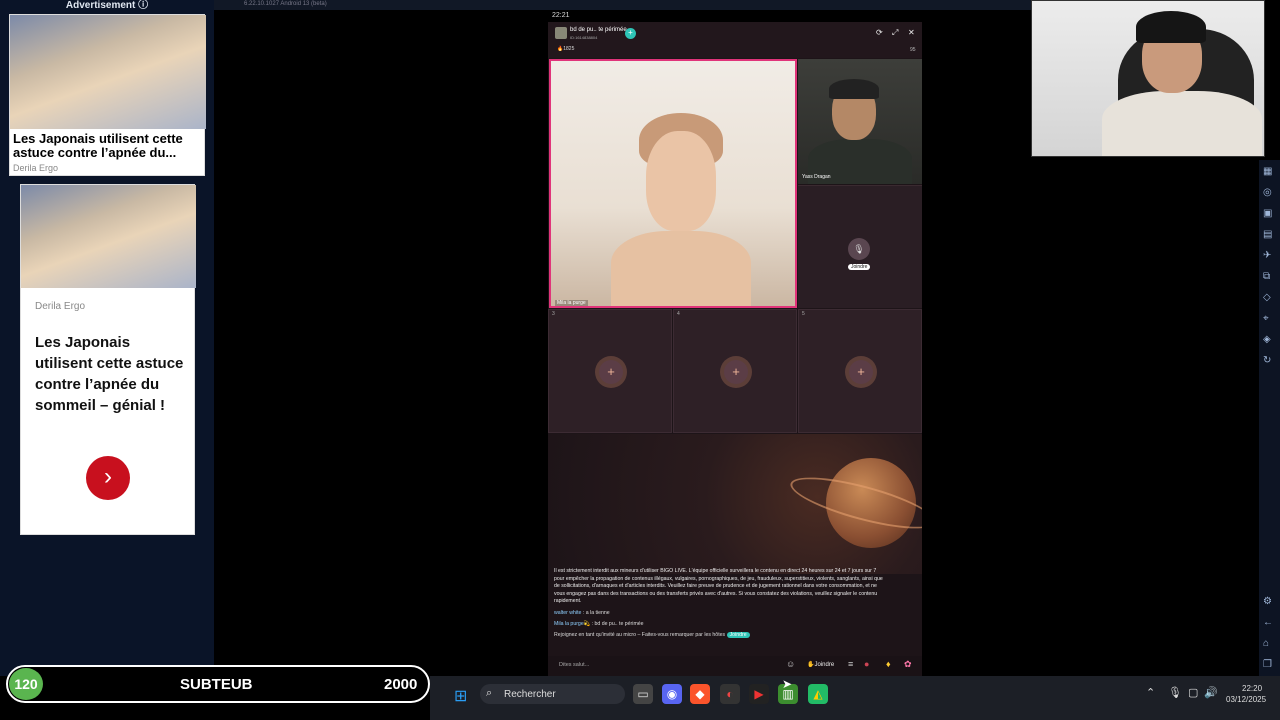 This screenshot has height=720, width=1280. Describe the element at coordinates (584, 37) in the screenshot. I see `room-id: ID:1614838804` at that location.